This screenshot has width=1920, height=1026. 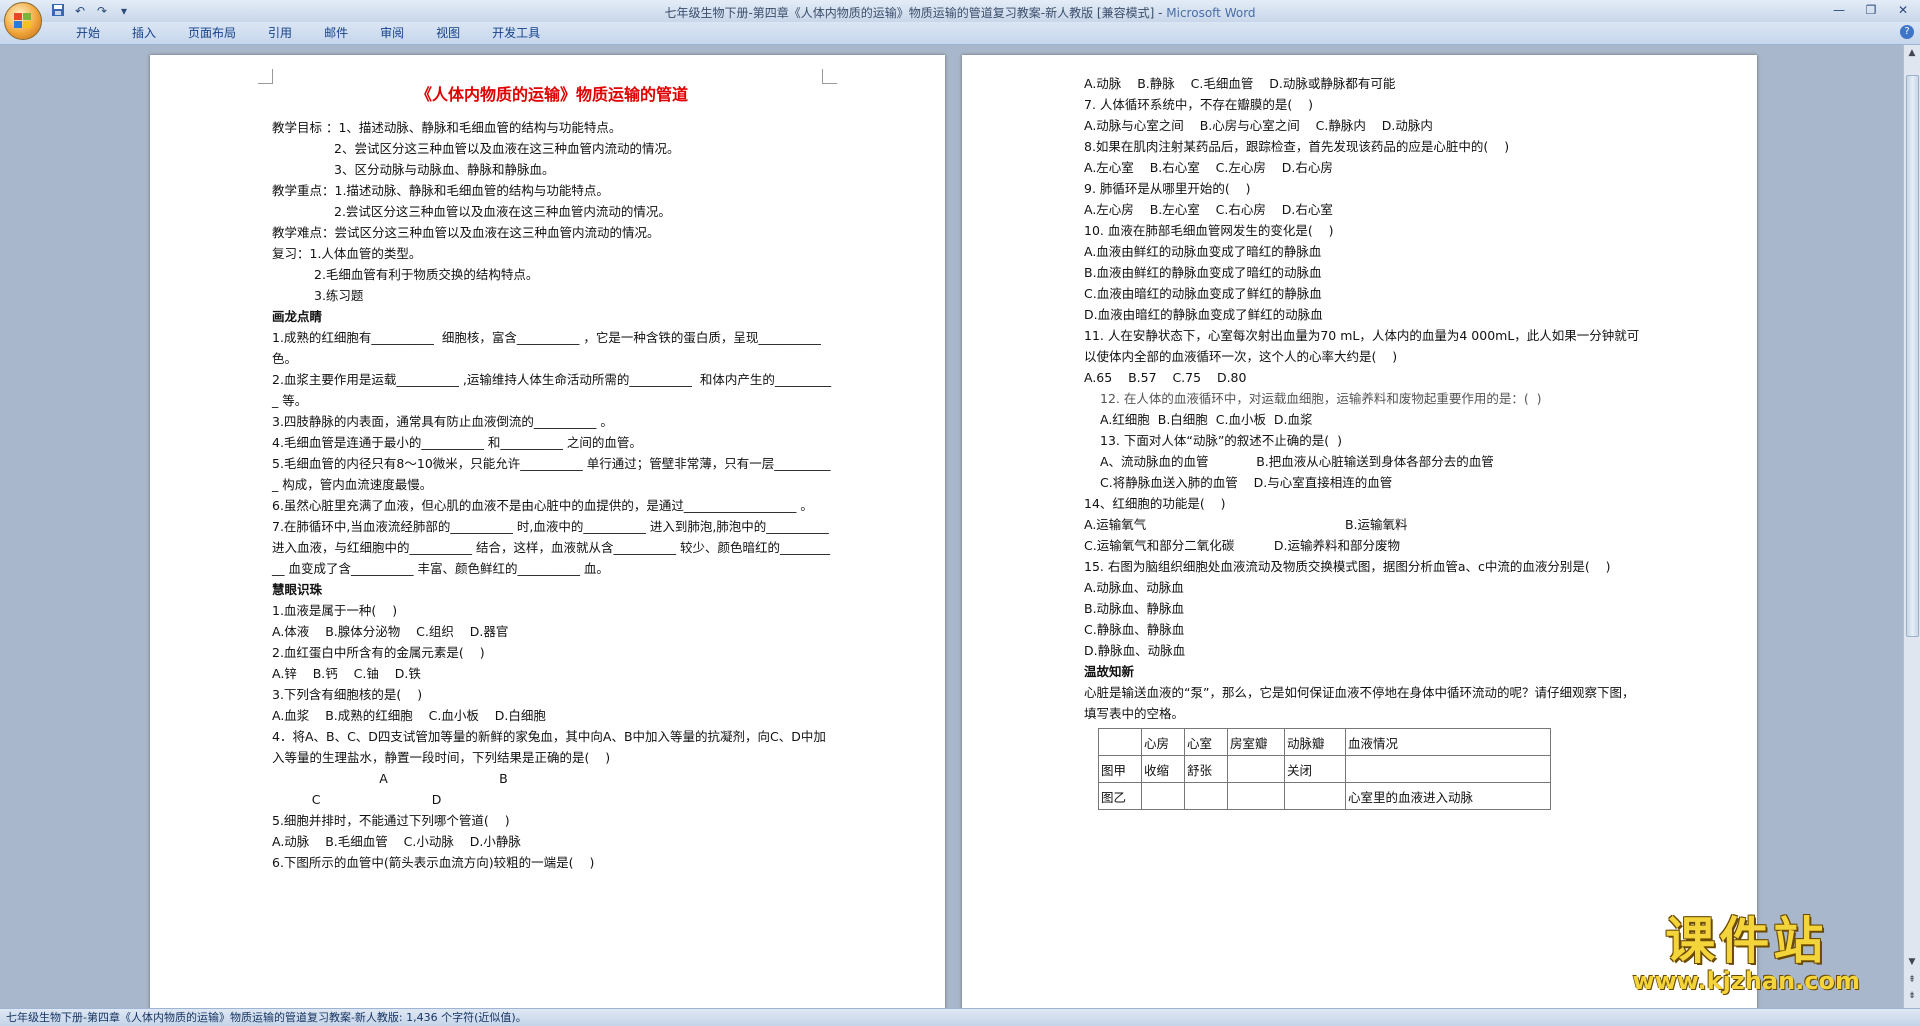 What do you see at coordinates (1163, 742) in the screenshot?
I see `table-cell: 心房` at bounding box center [1163, 742].